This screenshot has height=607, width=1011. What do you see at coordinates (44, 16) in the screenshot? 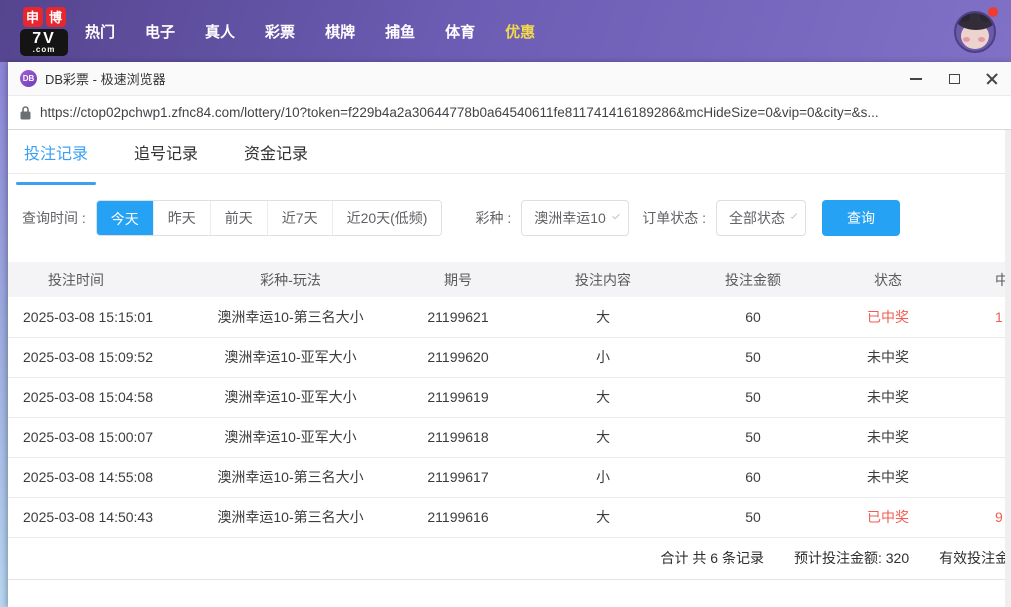
I see `logo-badges: 申 博` at bounding box center [44, 16].